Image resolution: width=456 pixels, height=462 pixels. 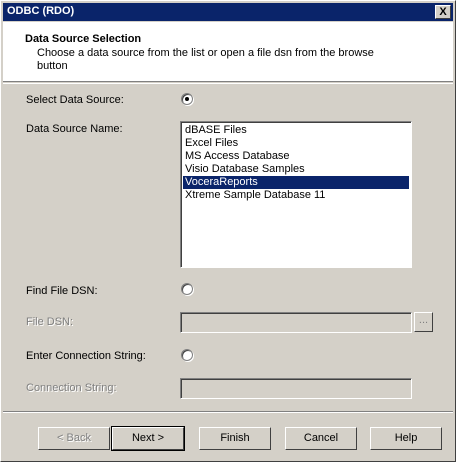 What do you see at coordinates (83, 39) in the screenshot?
I see `page-title: Data Source Selection` at bounding box center [83, 39].